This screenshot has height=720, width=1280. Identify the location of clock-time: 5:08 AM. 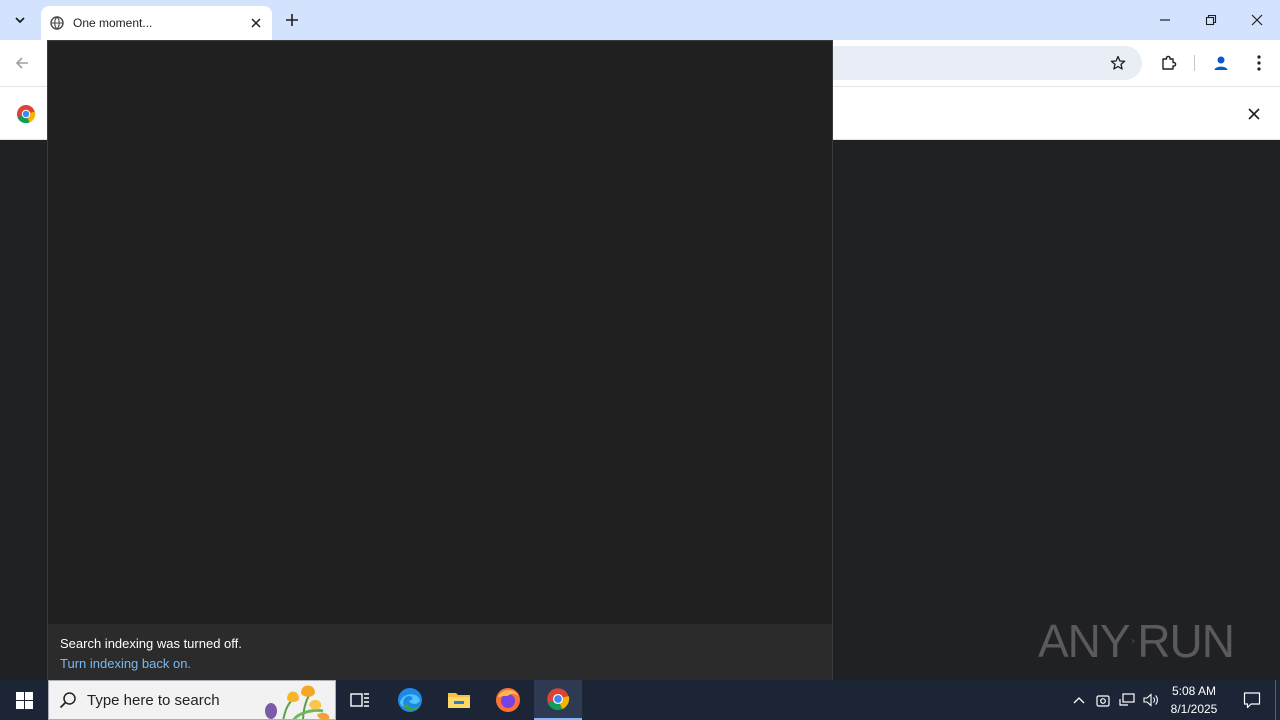
(1194, 691).